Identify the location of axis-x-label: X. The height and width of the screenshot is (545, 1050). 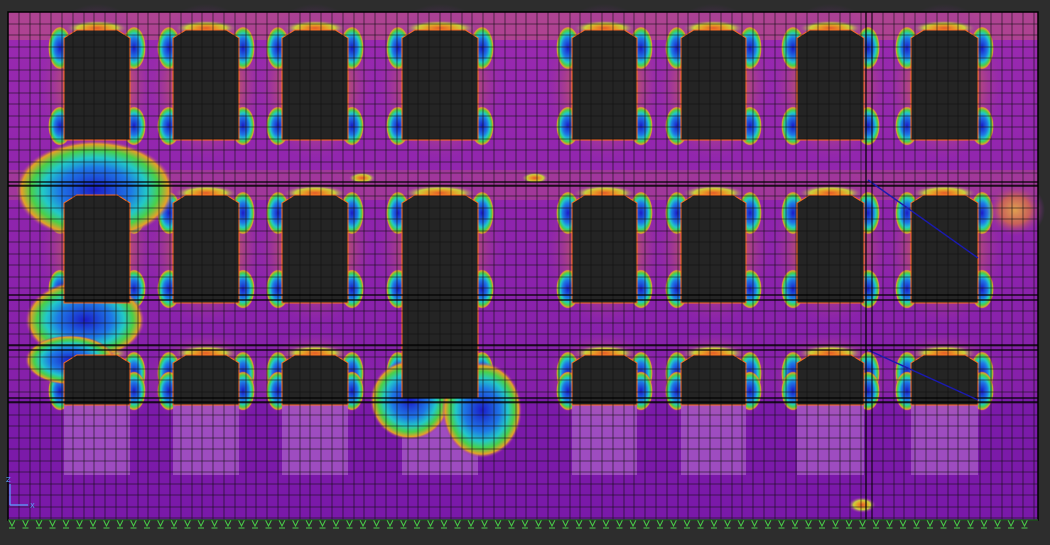
(32, 506).